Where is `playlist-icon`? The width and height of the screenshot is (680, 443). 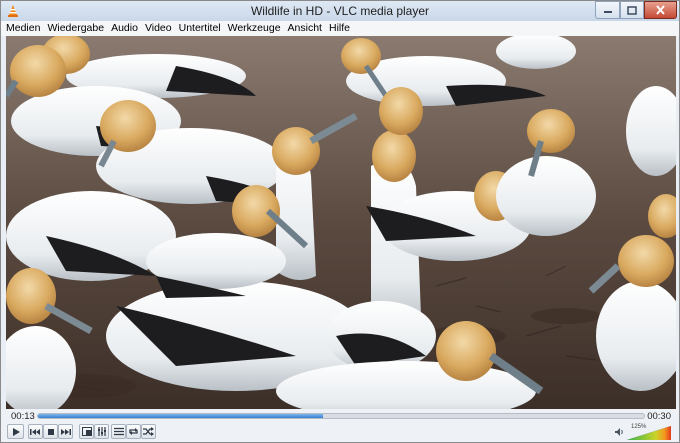 playlist-icon is located at coordinates (118, 431).